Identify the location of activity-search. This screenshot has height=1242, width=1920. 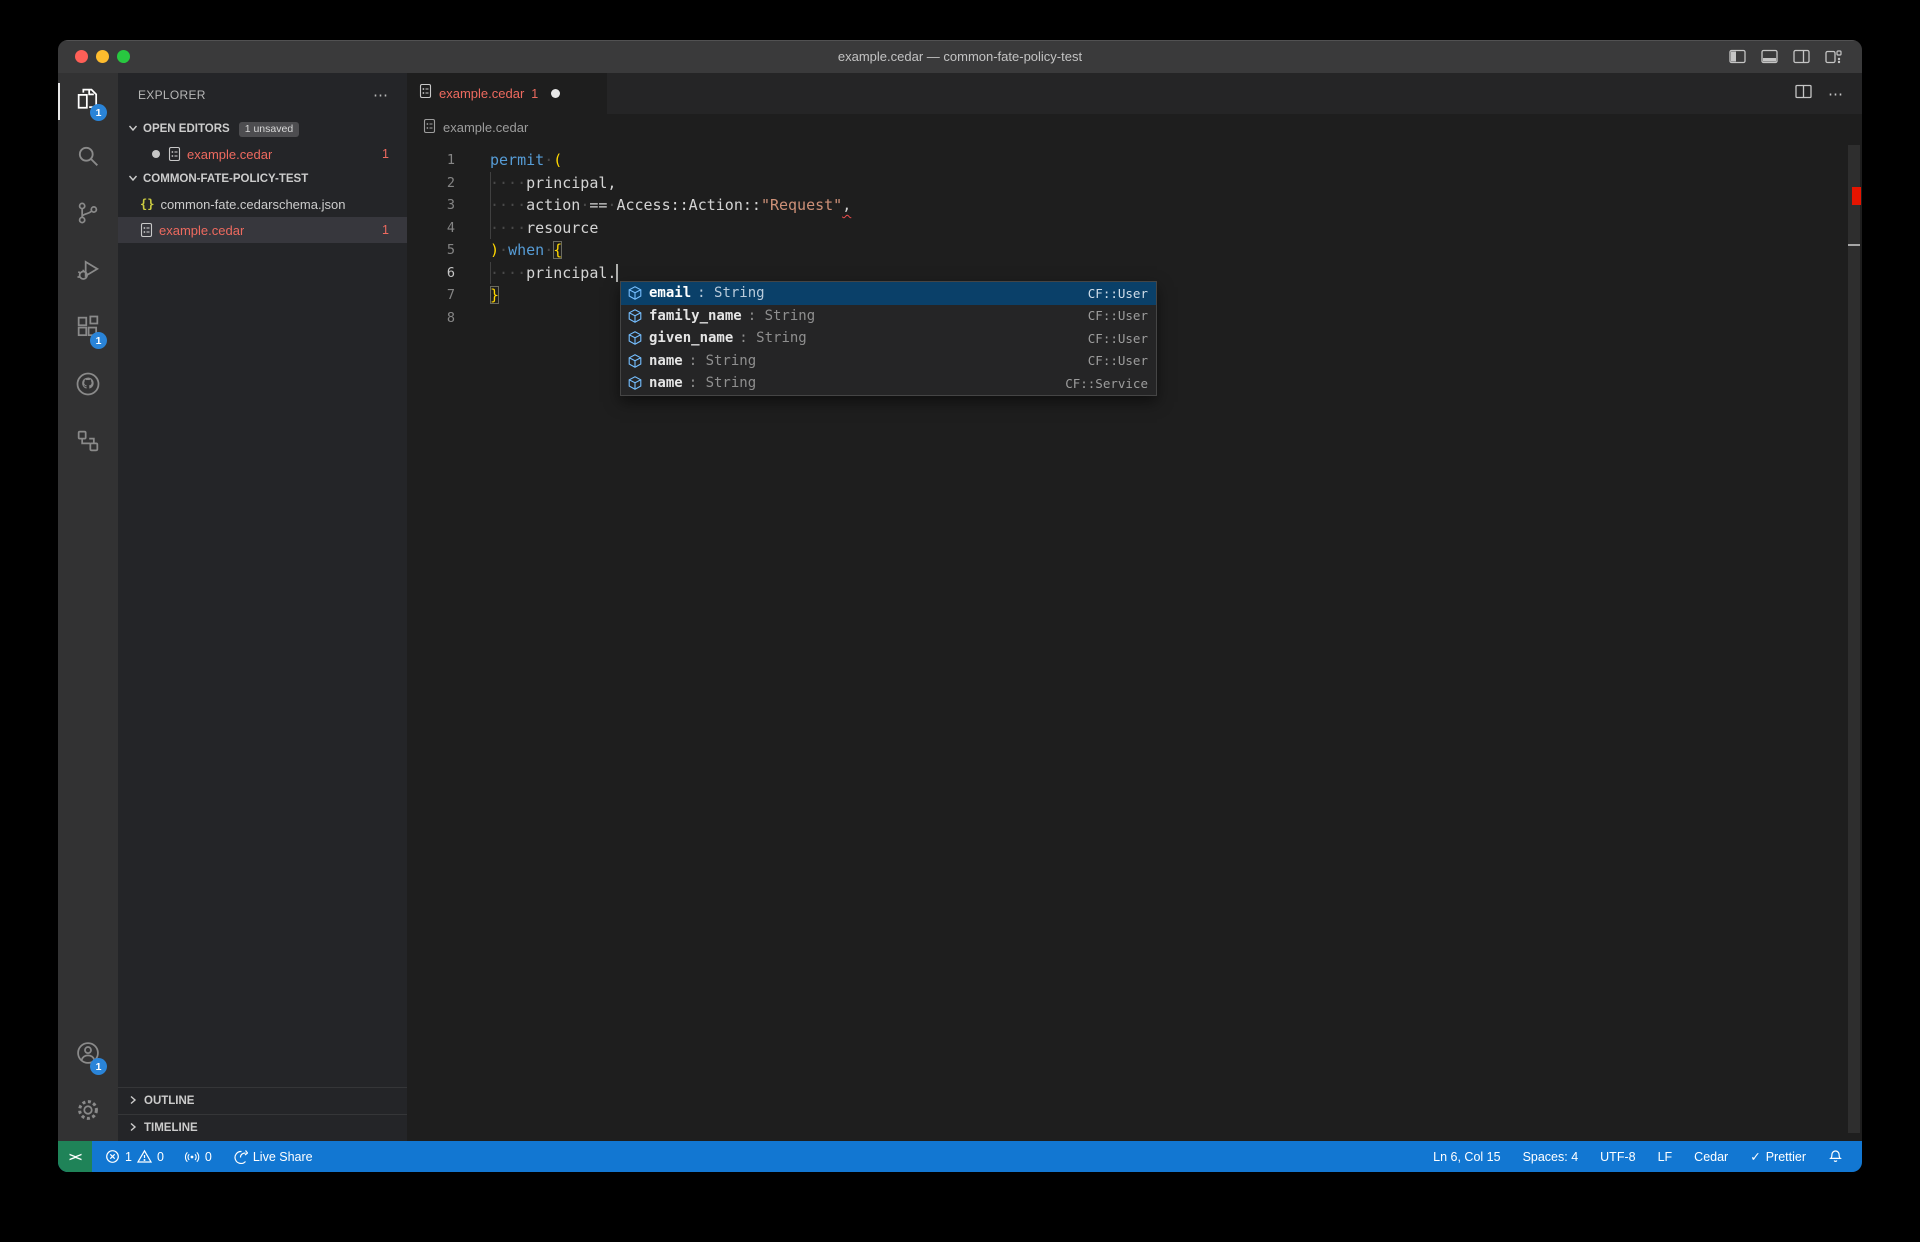
(88, 158).